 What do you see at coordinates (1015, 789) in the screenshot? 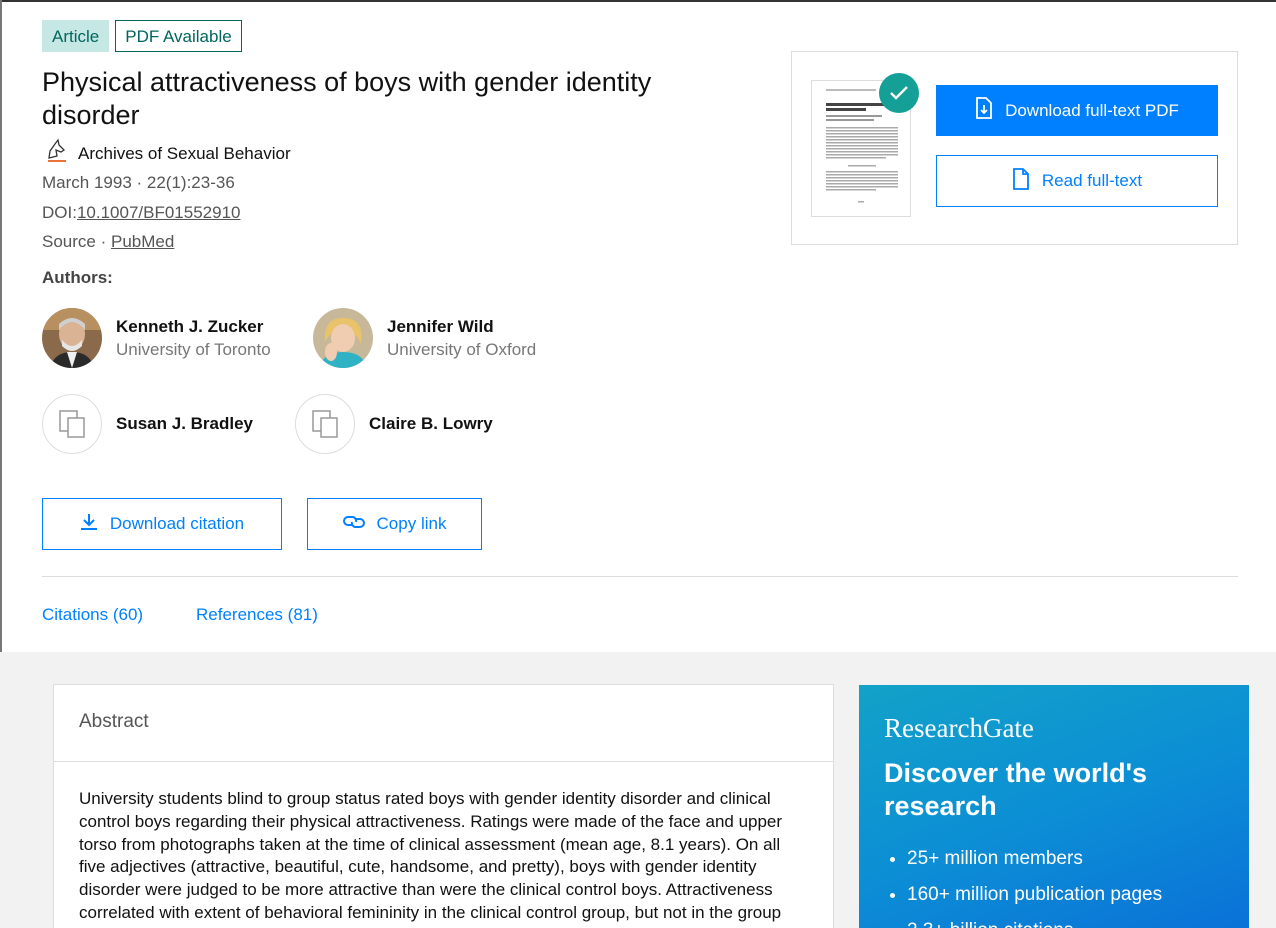
I see `promo-headline: Discover the world's research` at bounding box center [1015, 789].